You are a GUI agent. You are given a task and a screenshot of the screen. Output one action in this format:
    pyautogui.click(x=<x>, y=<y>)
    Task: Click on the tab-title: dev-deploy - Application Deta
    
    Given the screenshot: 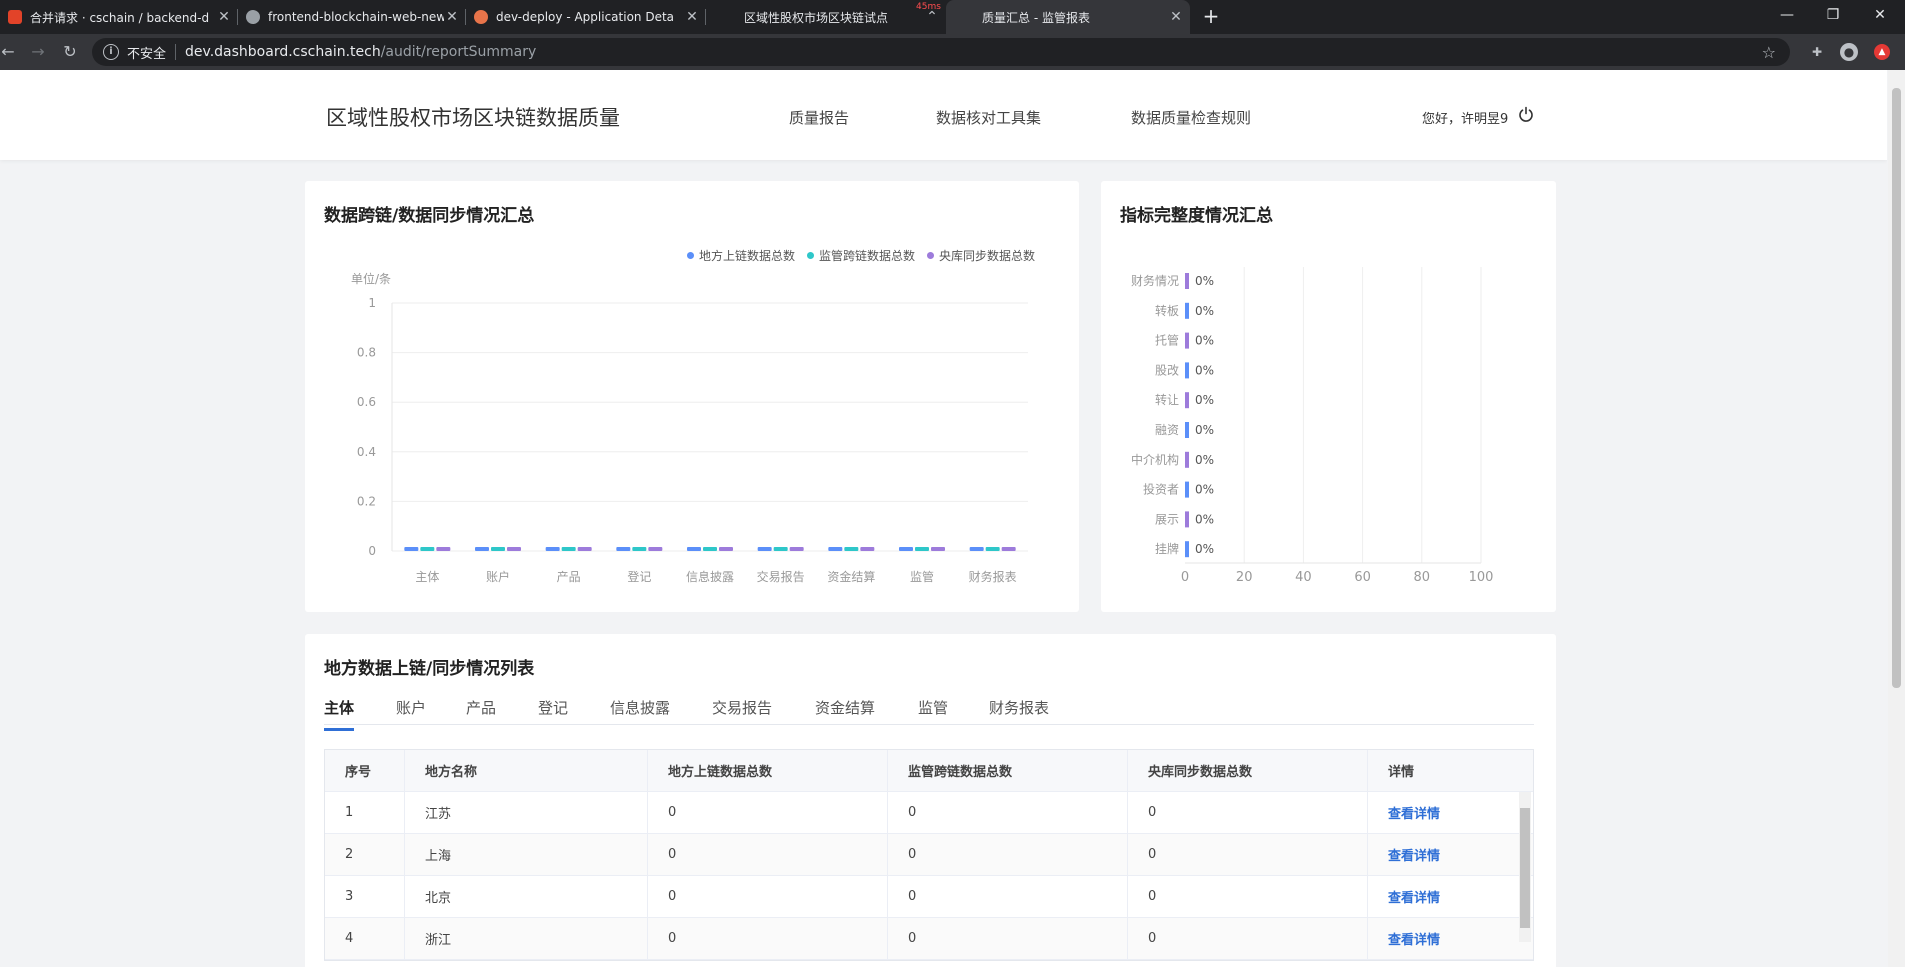 What is the action you would take?
    pyautogui.click(x=585, y=17)
    